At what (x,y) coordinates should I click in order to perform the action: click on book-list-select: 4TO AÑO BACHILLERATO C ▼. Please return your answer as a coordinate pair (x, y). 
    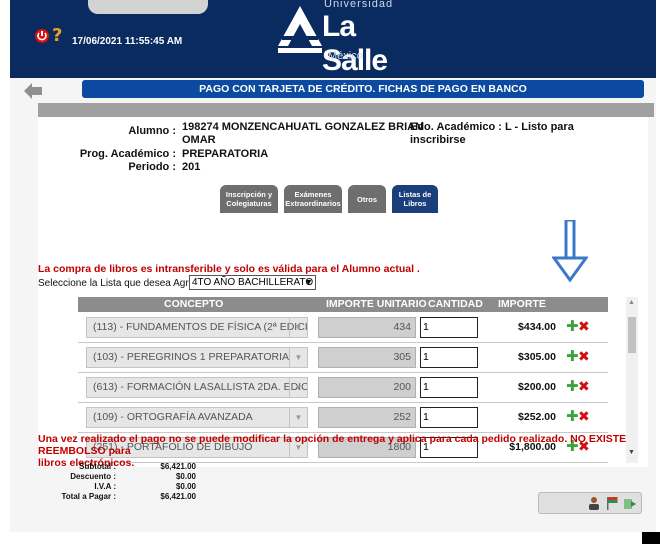
    Looking at the image, I should click on (252, 282).